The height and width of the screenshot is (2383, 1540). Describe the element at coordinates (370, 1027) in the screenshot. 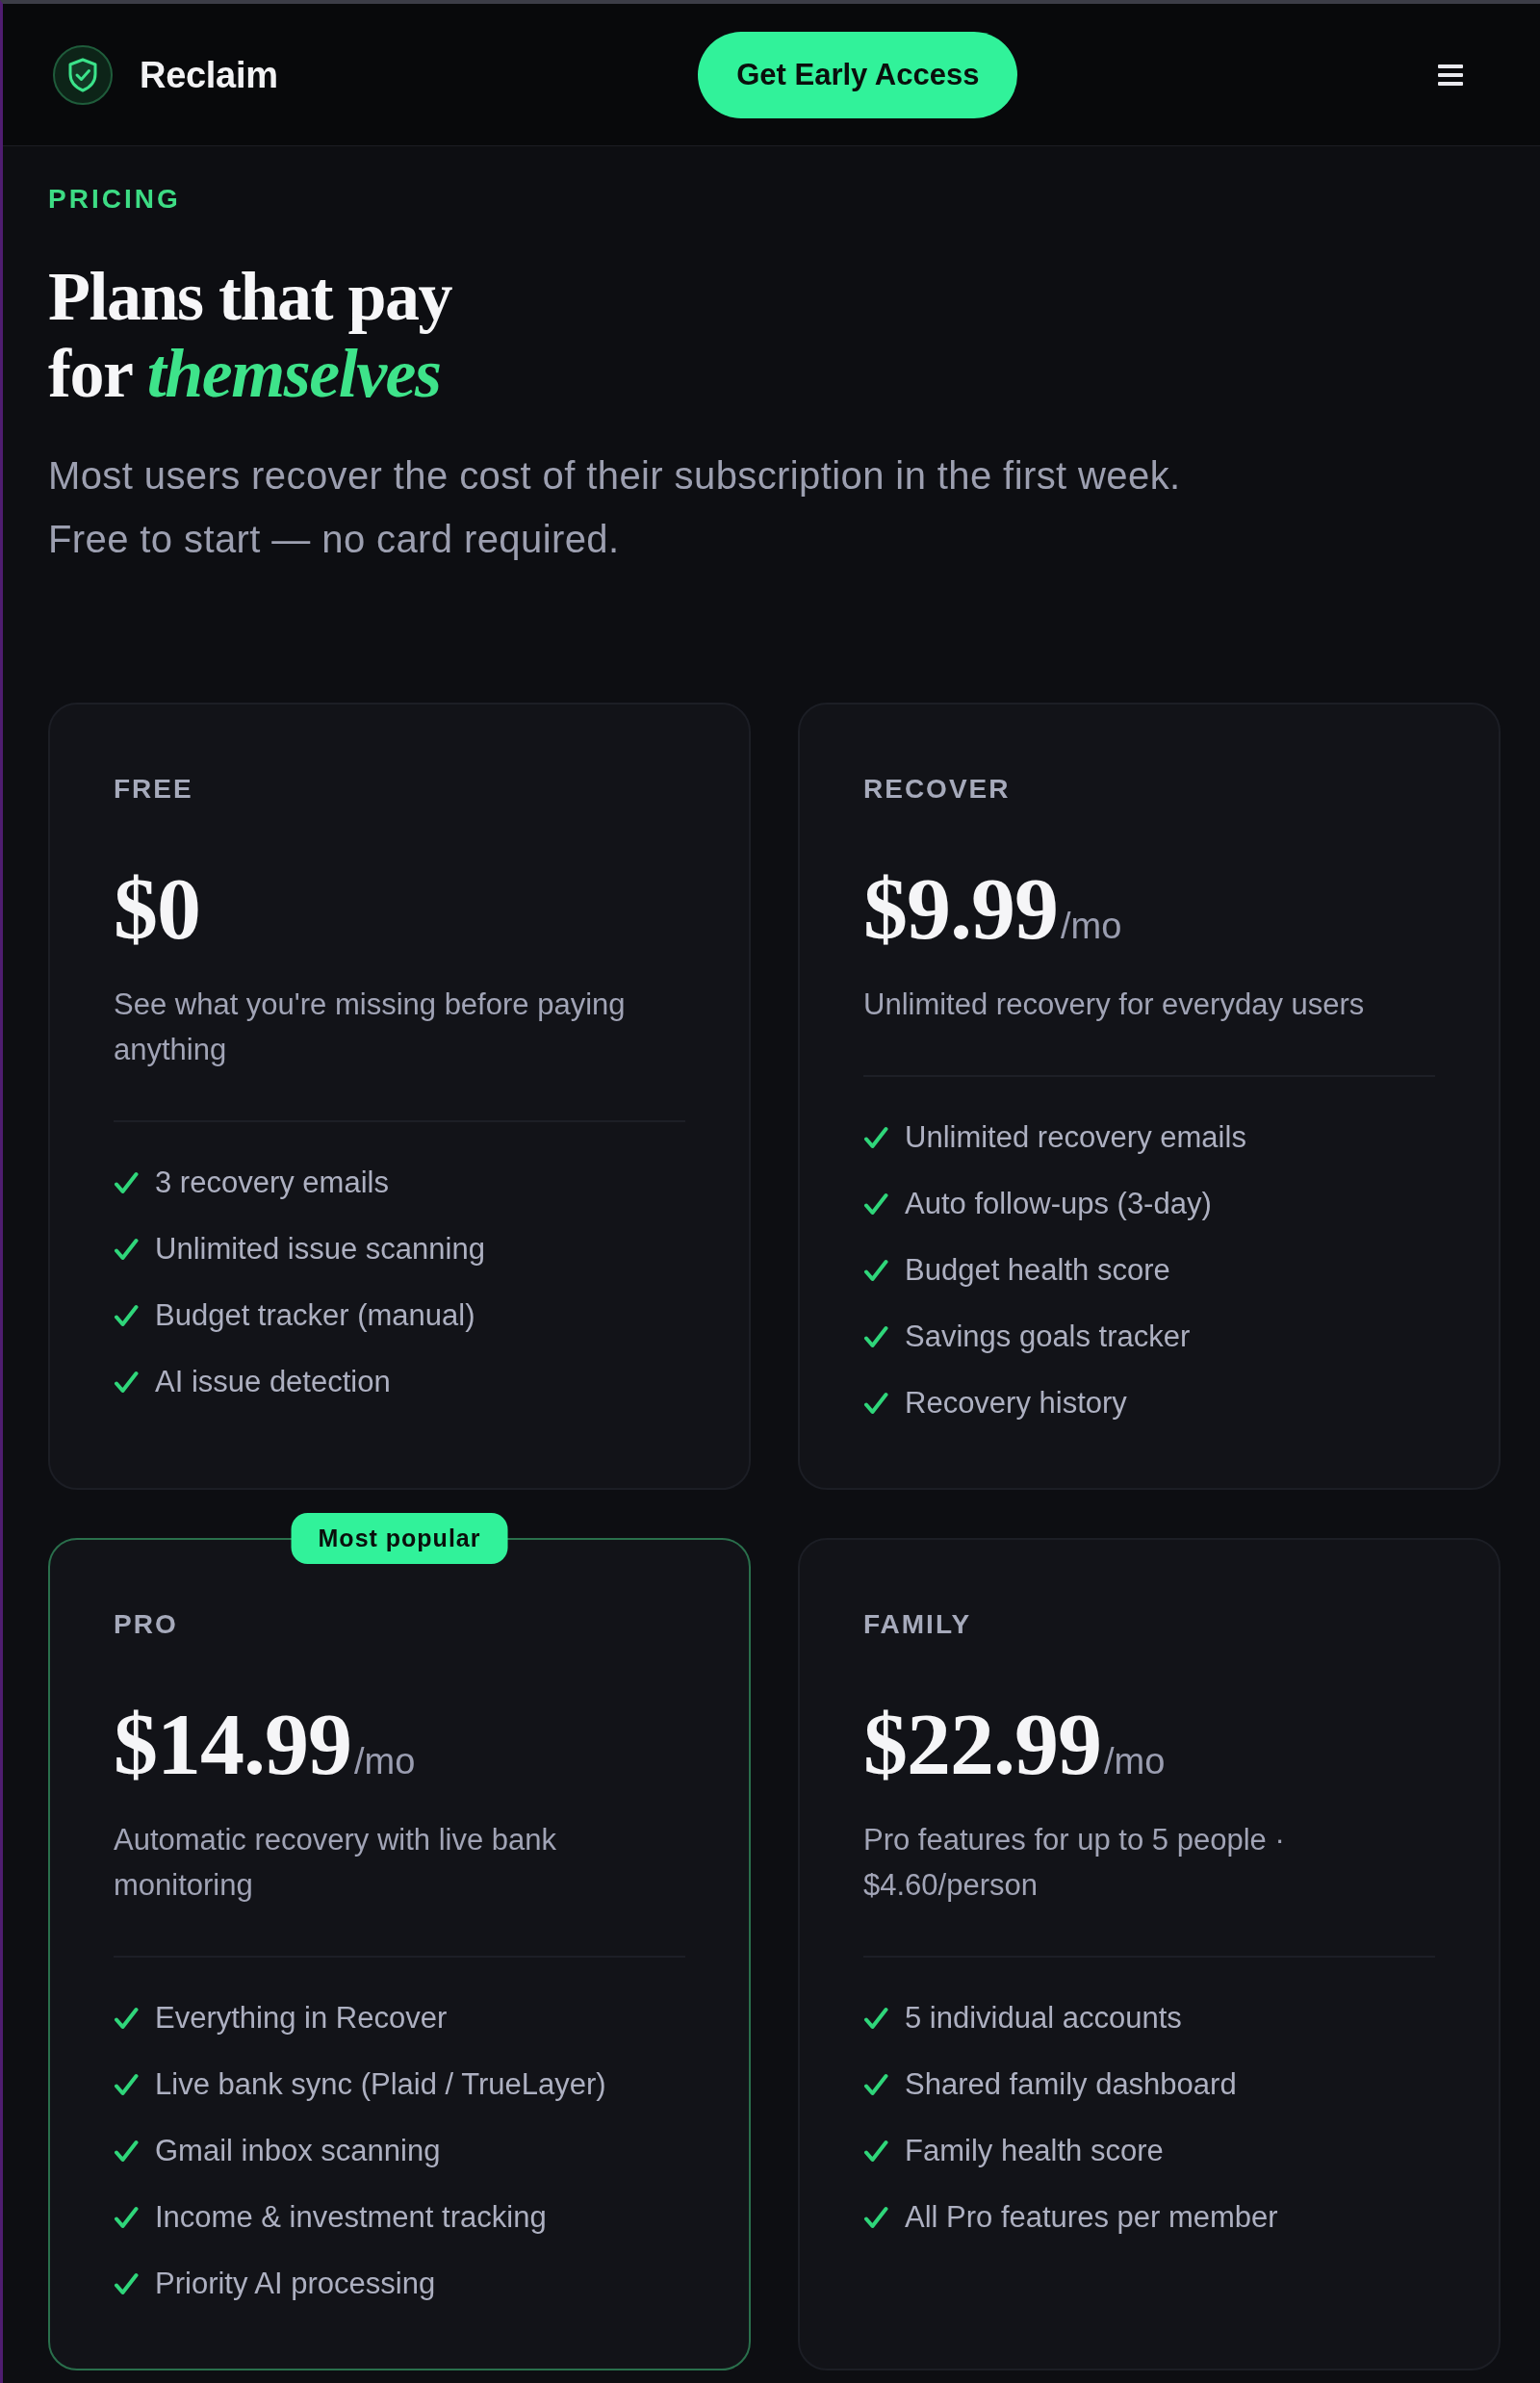

I see `plan-description: See what you're missing before paying anything` at that location.